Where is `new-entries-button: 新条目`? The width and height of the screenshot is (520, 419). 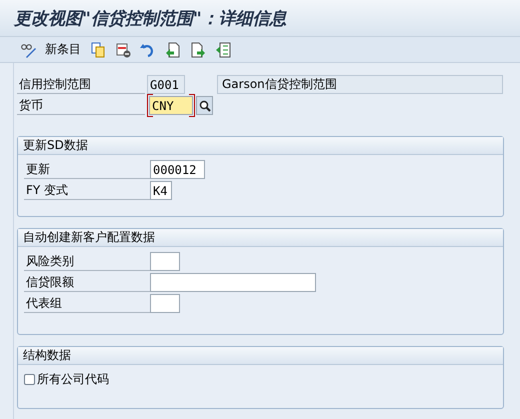
new-entries-button: 新条目 is located at coordinates (63, 50).